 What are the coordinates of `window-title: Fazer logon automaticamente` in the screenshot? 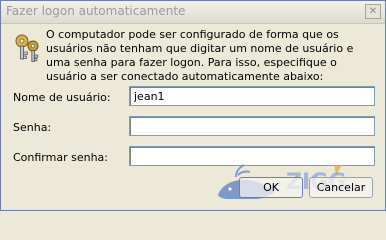 It's located at (96, 11).